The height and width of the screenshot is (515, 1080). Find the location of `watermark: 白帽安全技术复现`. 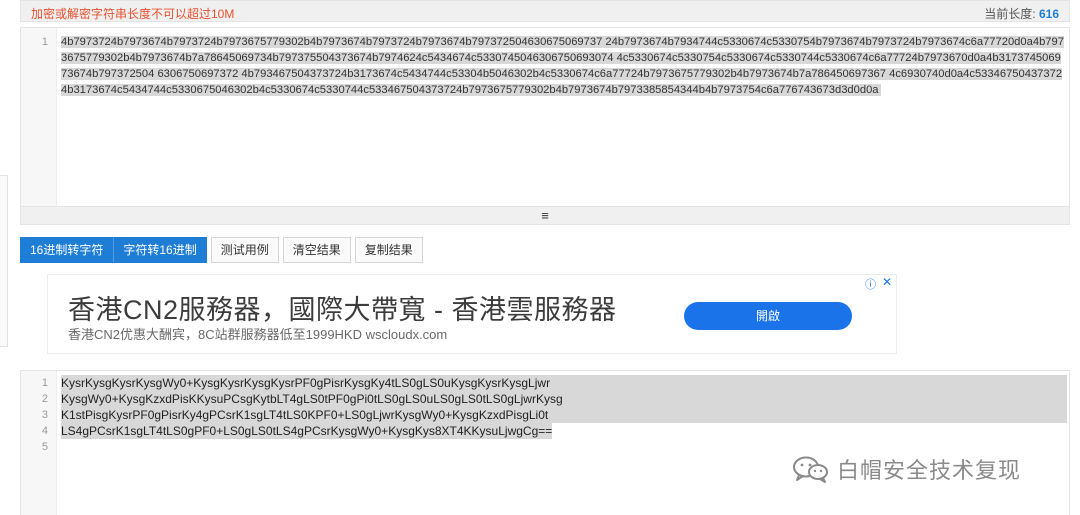

watermark: 白帽安全技术复现 is located at coordinates (906, 469).